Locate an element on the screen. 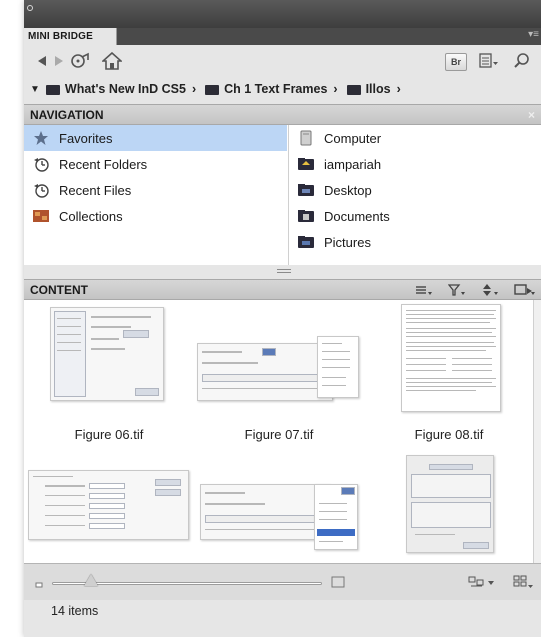 The height and width of the screenshot is (637, 541). documents-folder-icon is located at coordinates (306, 216).